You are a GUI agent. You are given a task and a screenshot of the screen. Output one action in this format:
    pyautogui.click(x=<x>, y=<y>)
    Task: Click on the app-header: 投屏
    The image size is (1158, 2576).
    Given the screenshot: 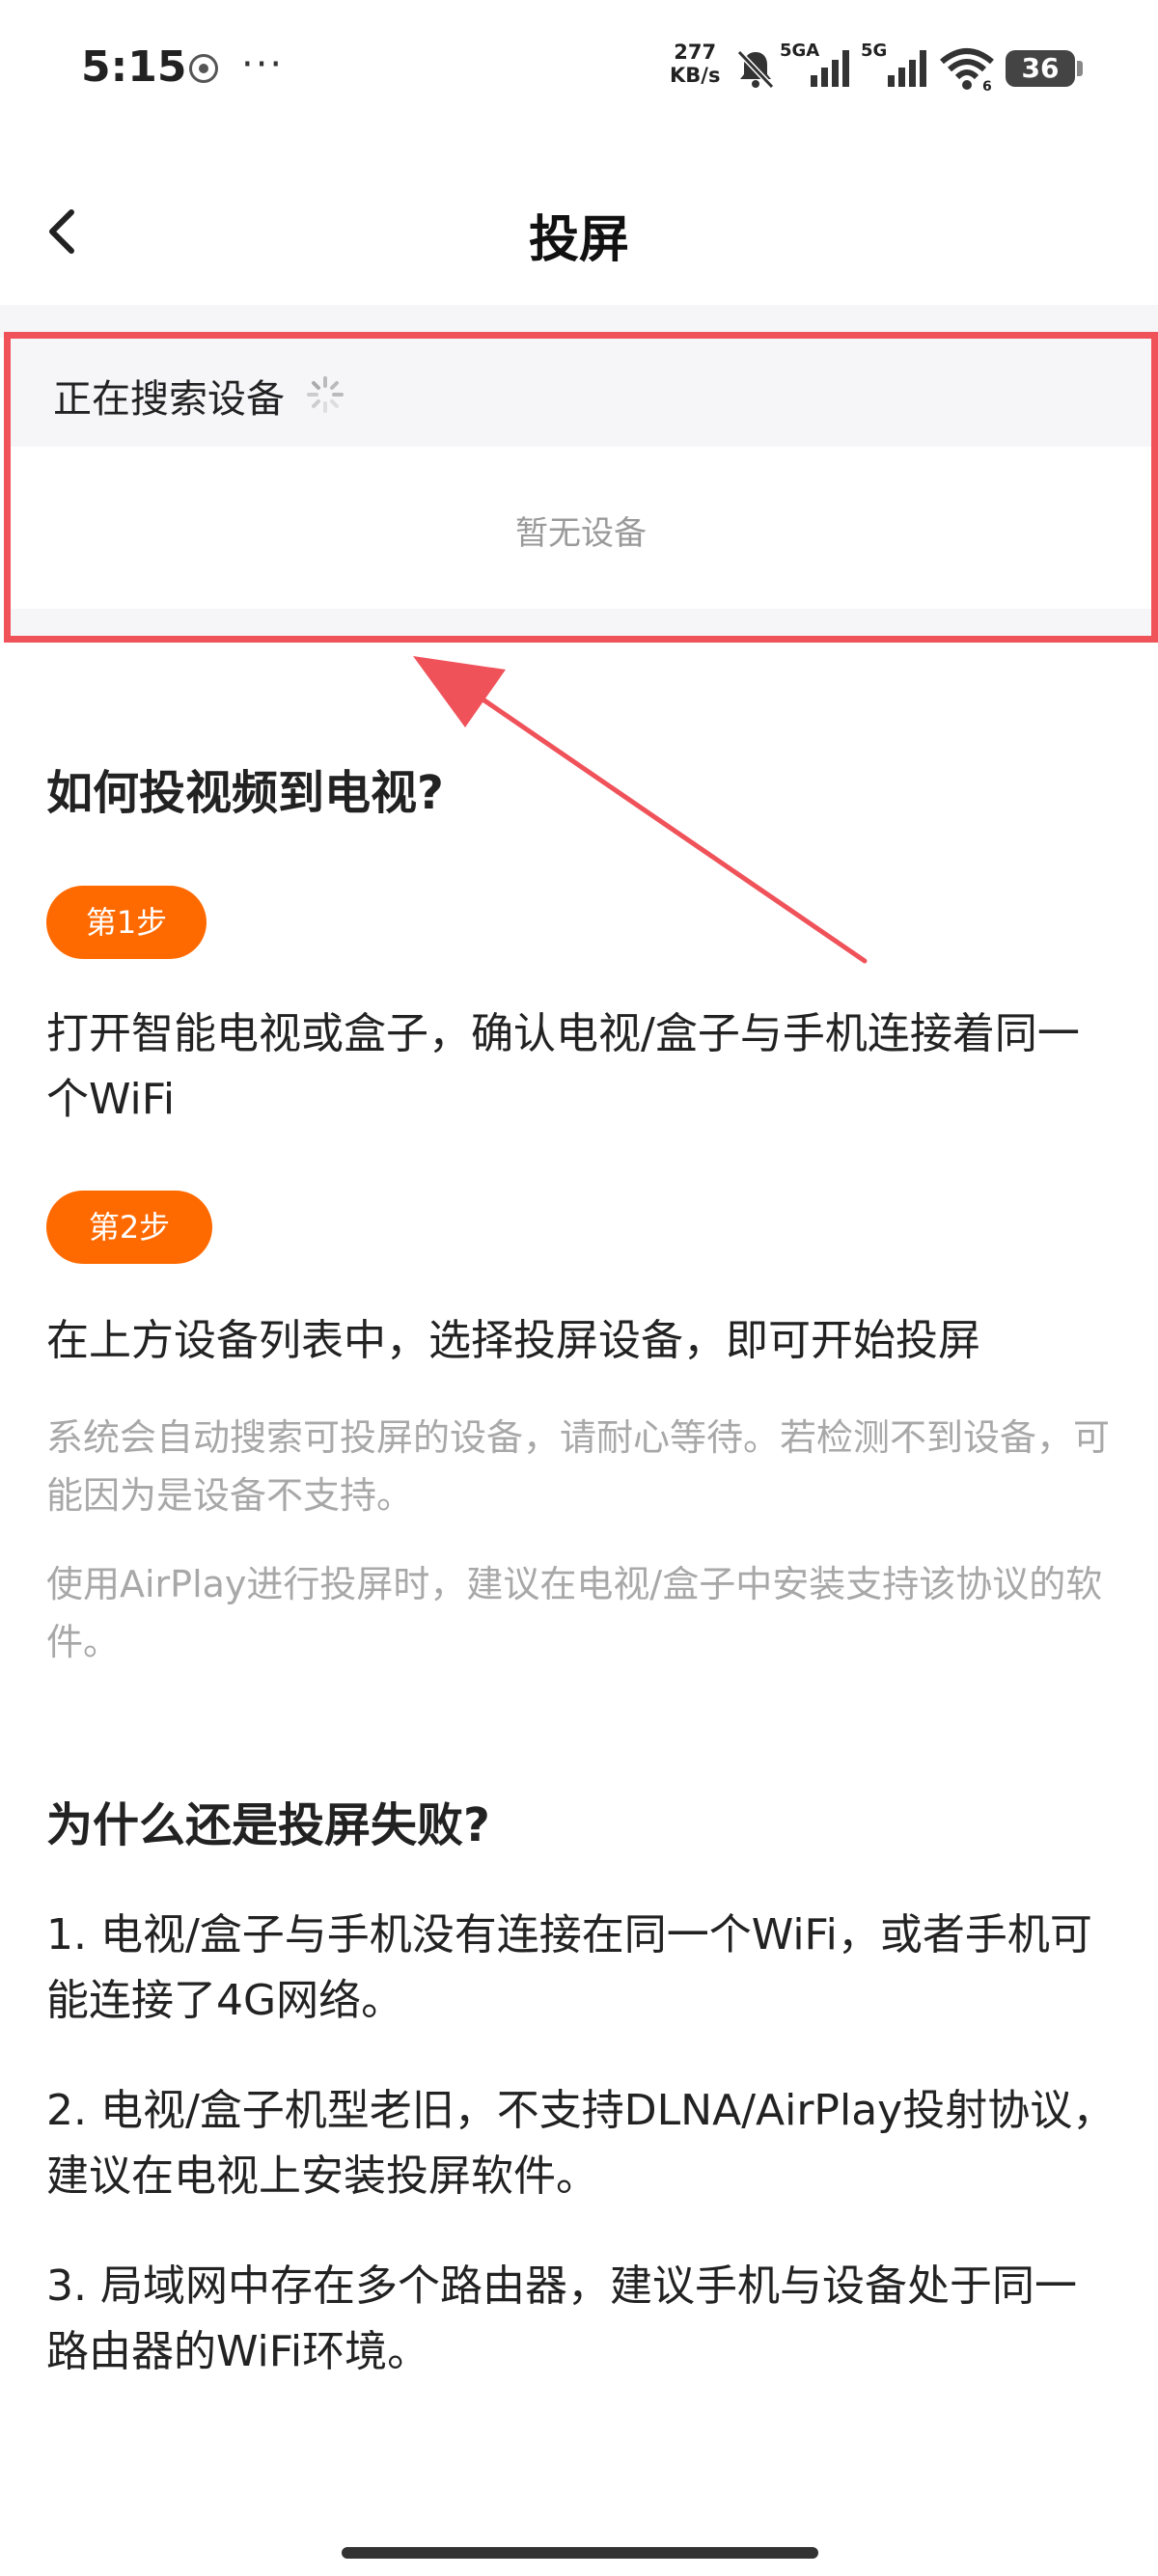 What is the action you would take?
    pyautogui.click(x=579, y=232)
    